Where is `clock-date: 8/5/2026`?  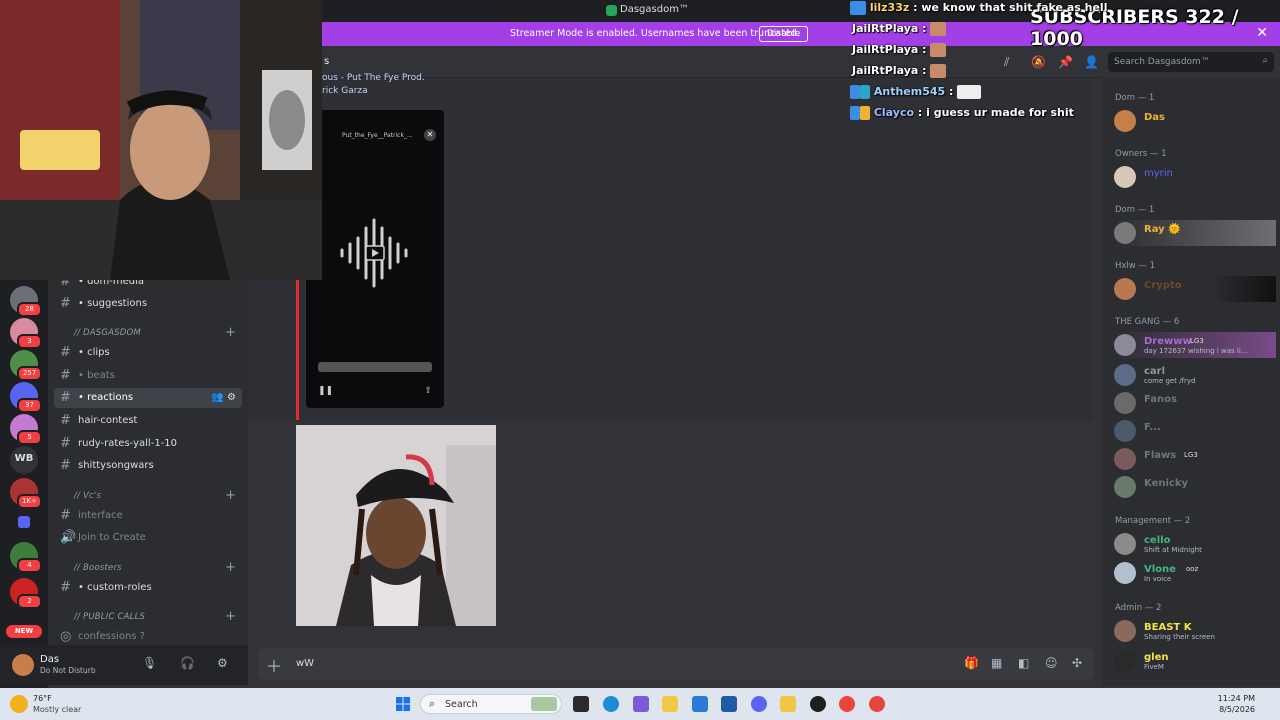 clock-date: 8/5/2026 is located at coordinates (1237, 709).